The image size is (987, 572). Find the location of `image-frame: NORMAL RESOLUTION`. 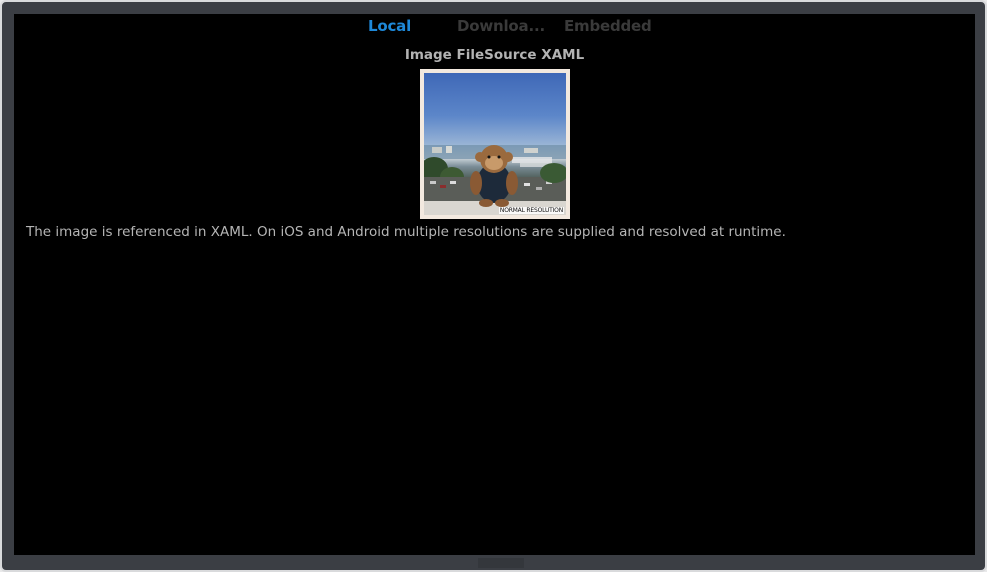

image-frame: NORMAL RESOLUTION is located at coordinates (495, 144).